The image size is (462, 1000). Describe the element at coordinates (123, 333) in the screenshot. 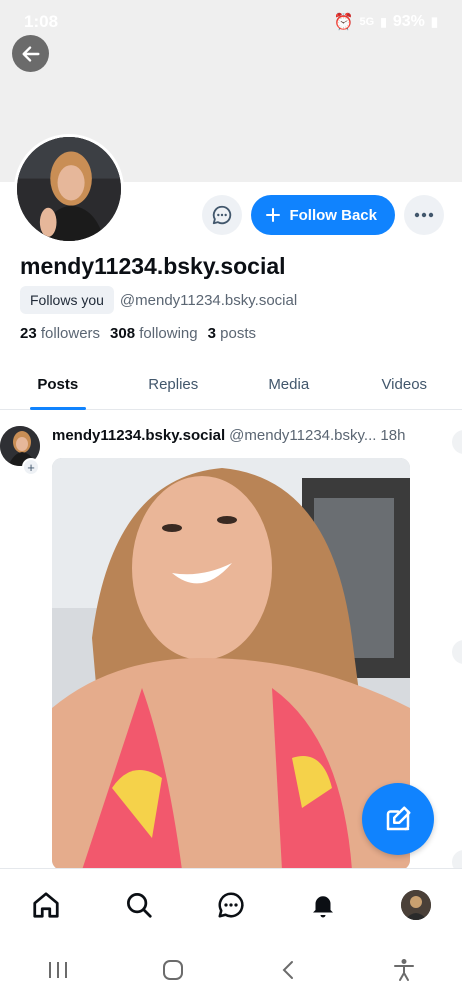

I see `following-count: 308` at that location.